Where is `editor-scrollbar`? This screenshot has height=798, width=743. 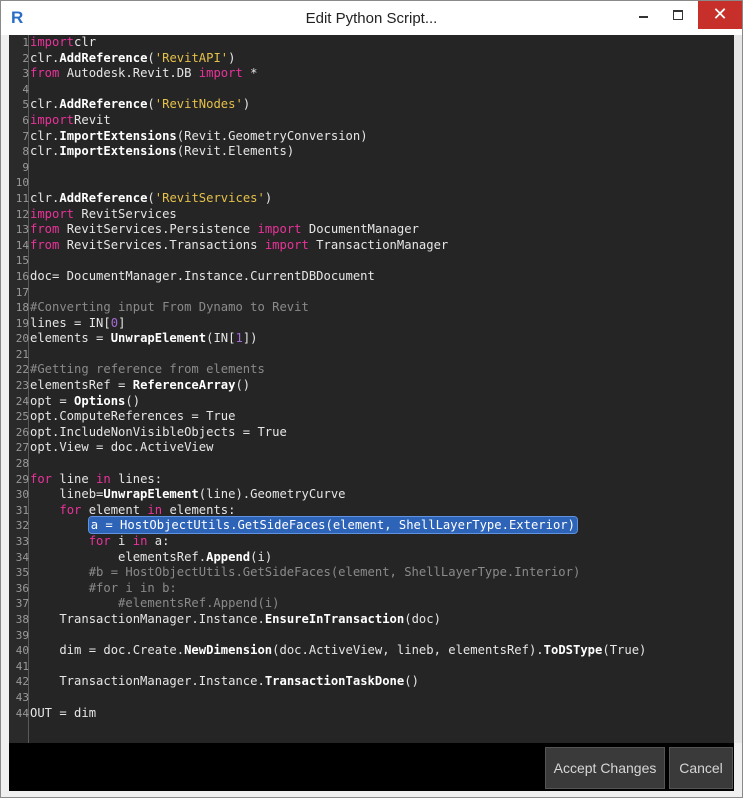
editor-scrollbar is located at coordinates (738, 389).